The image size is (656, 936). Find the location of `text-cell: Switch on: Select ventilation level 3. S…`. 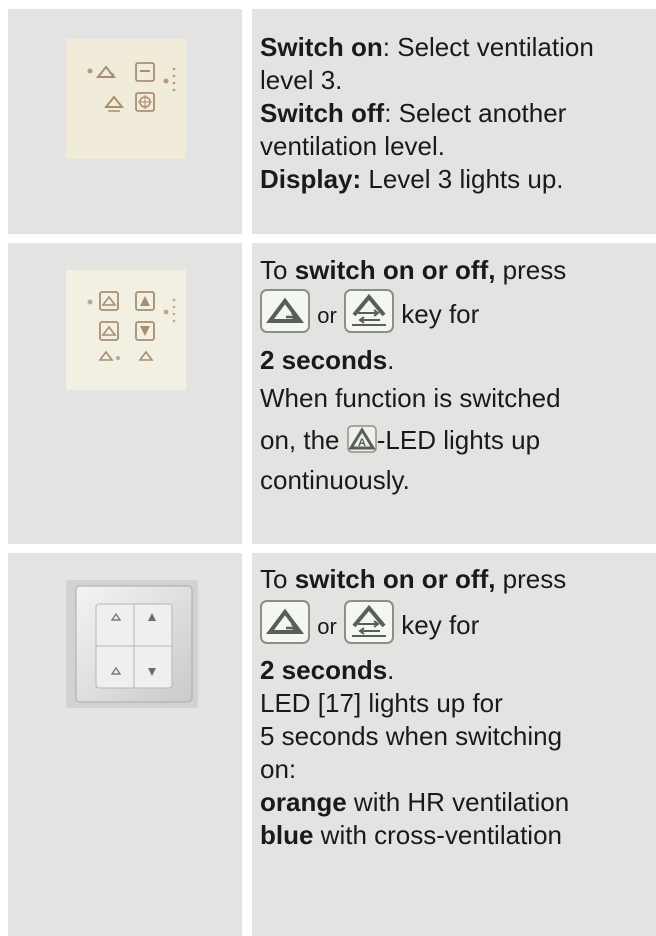

text-cell: Switch on: Select ventilation level 3. S… is located at coordinates (454, 121).